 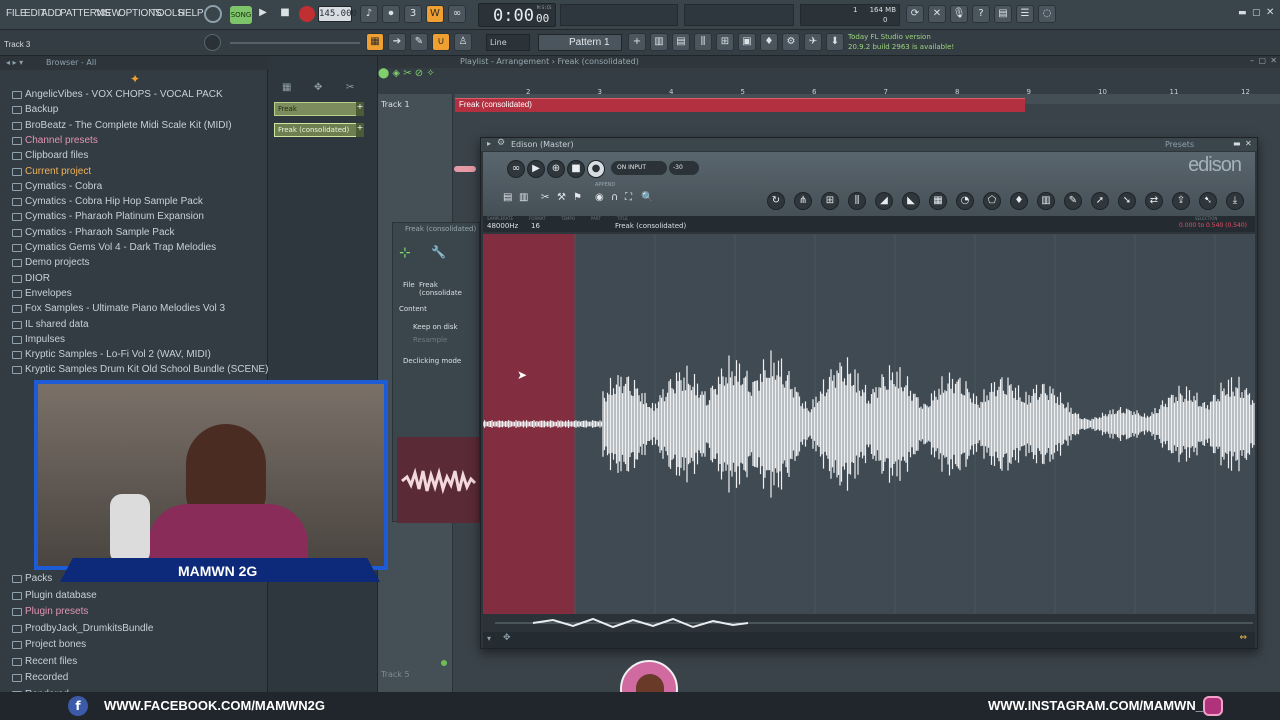 What do you see at coordinates (134, 263) in the screenshot?
I see `browser-item: Demo projects` at bounding box center [134, 263].